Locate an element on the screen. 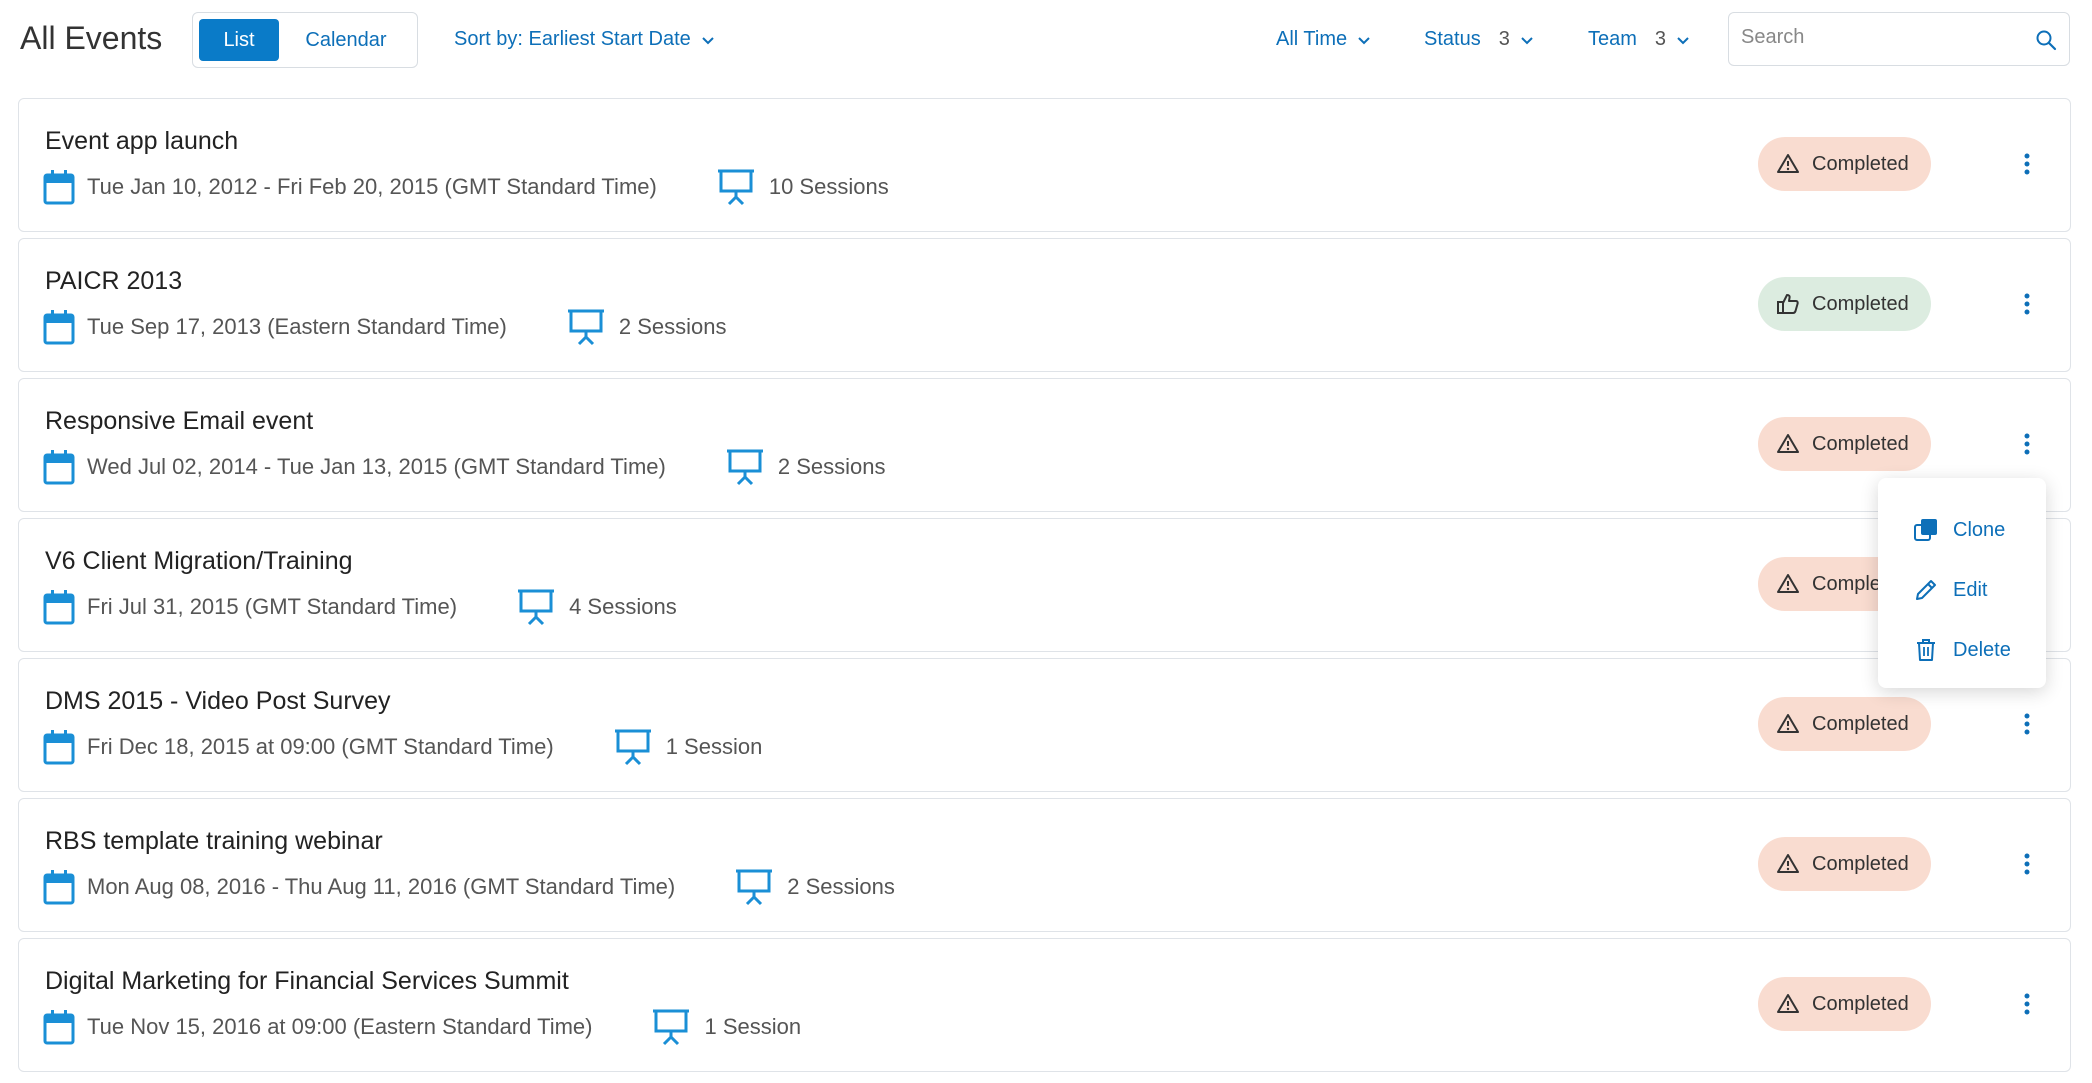 The height and width of the screenshot is (1083, 2092). search-icon is located at coordinates (2046, 40).